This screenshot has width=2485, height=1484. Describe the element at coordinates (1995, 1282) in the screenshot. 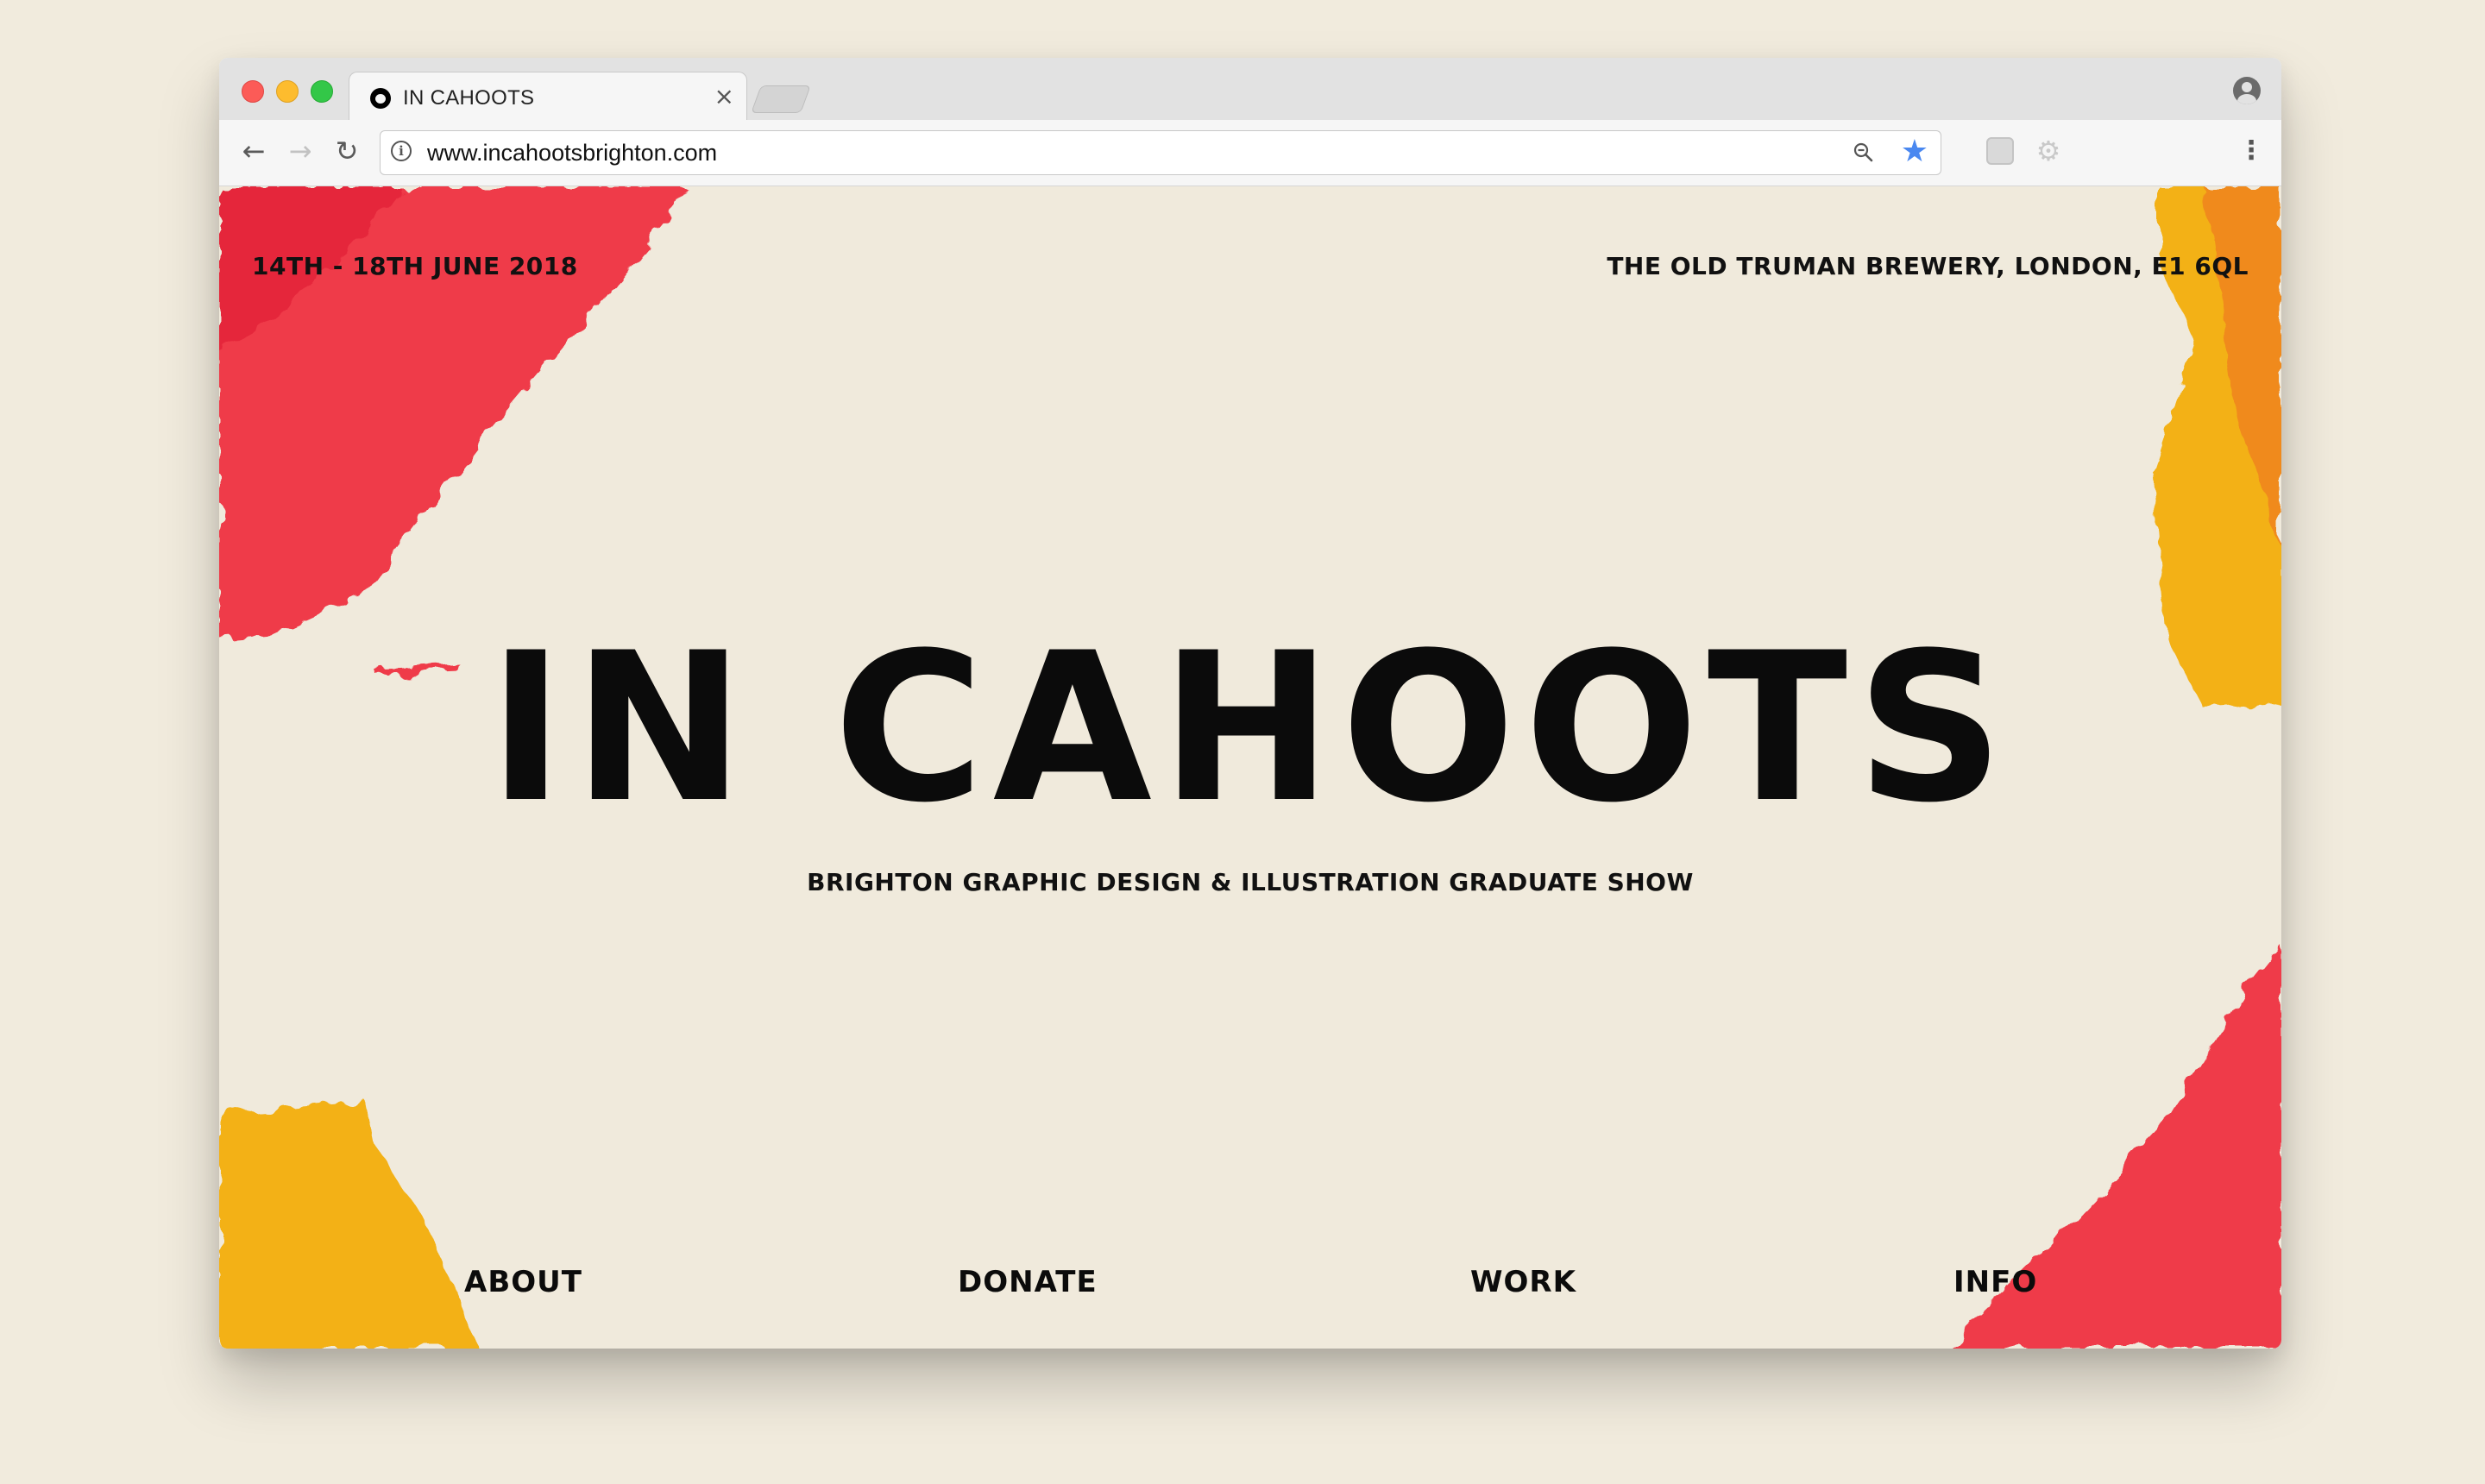

I see `nav-info-link: INFO` at that location.